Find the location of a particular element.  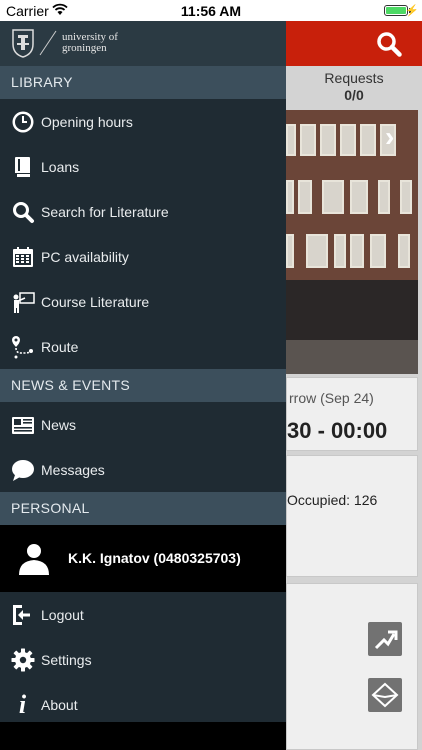

tomorrow-date: rrow (Sep 24) is located at coordinates (331, 398).